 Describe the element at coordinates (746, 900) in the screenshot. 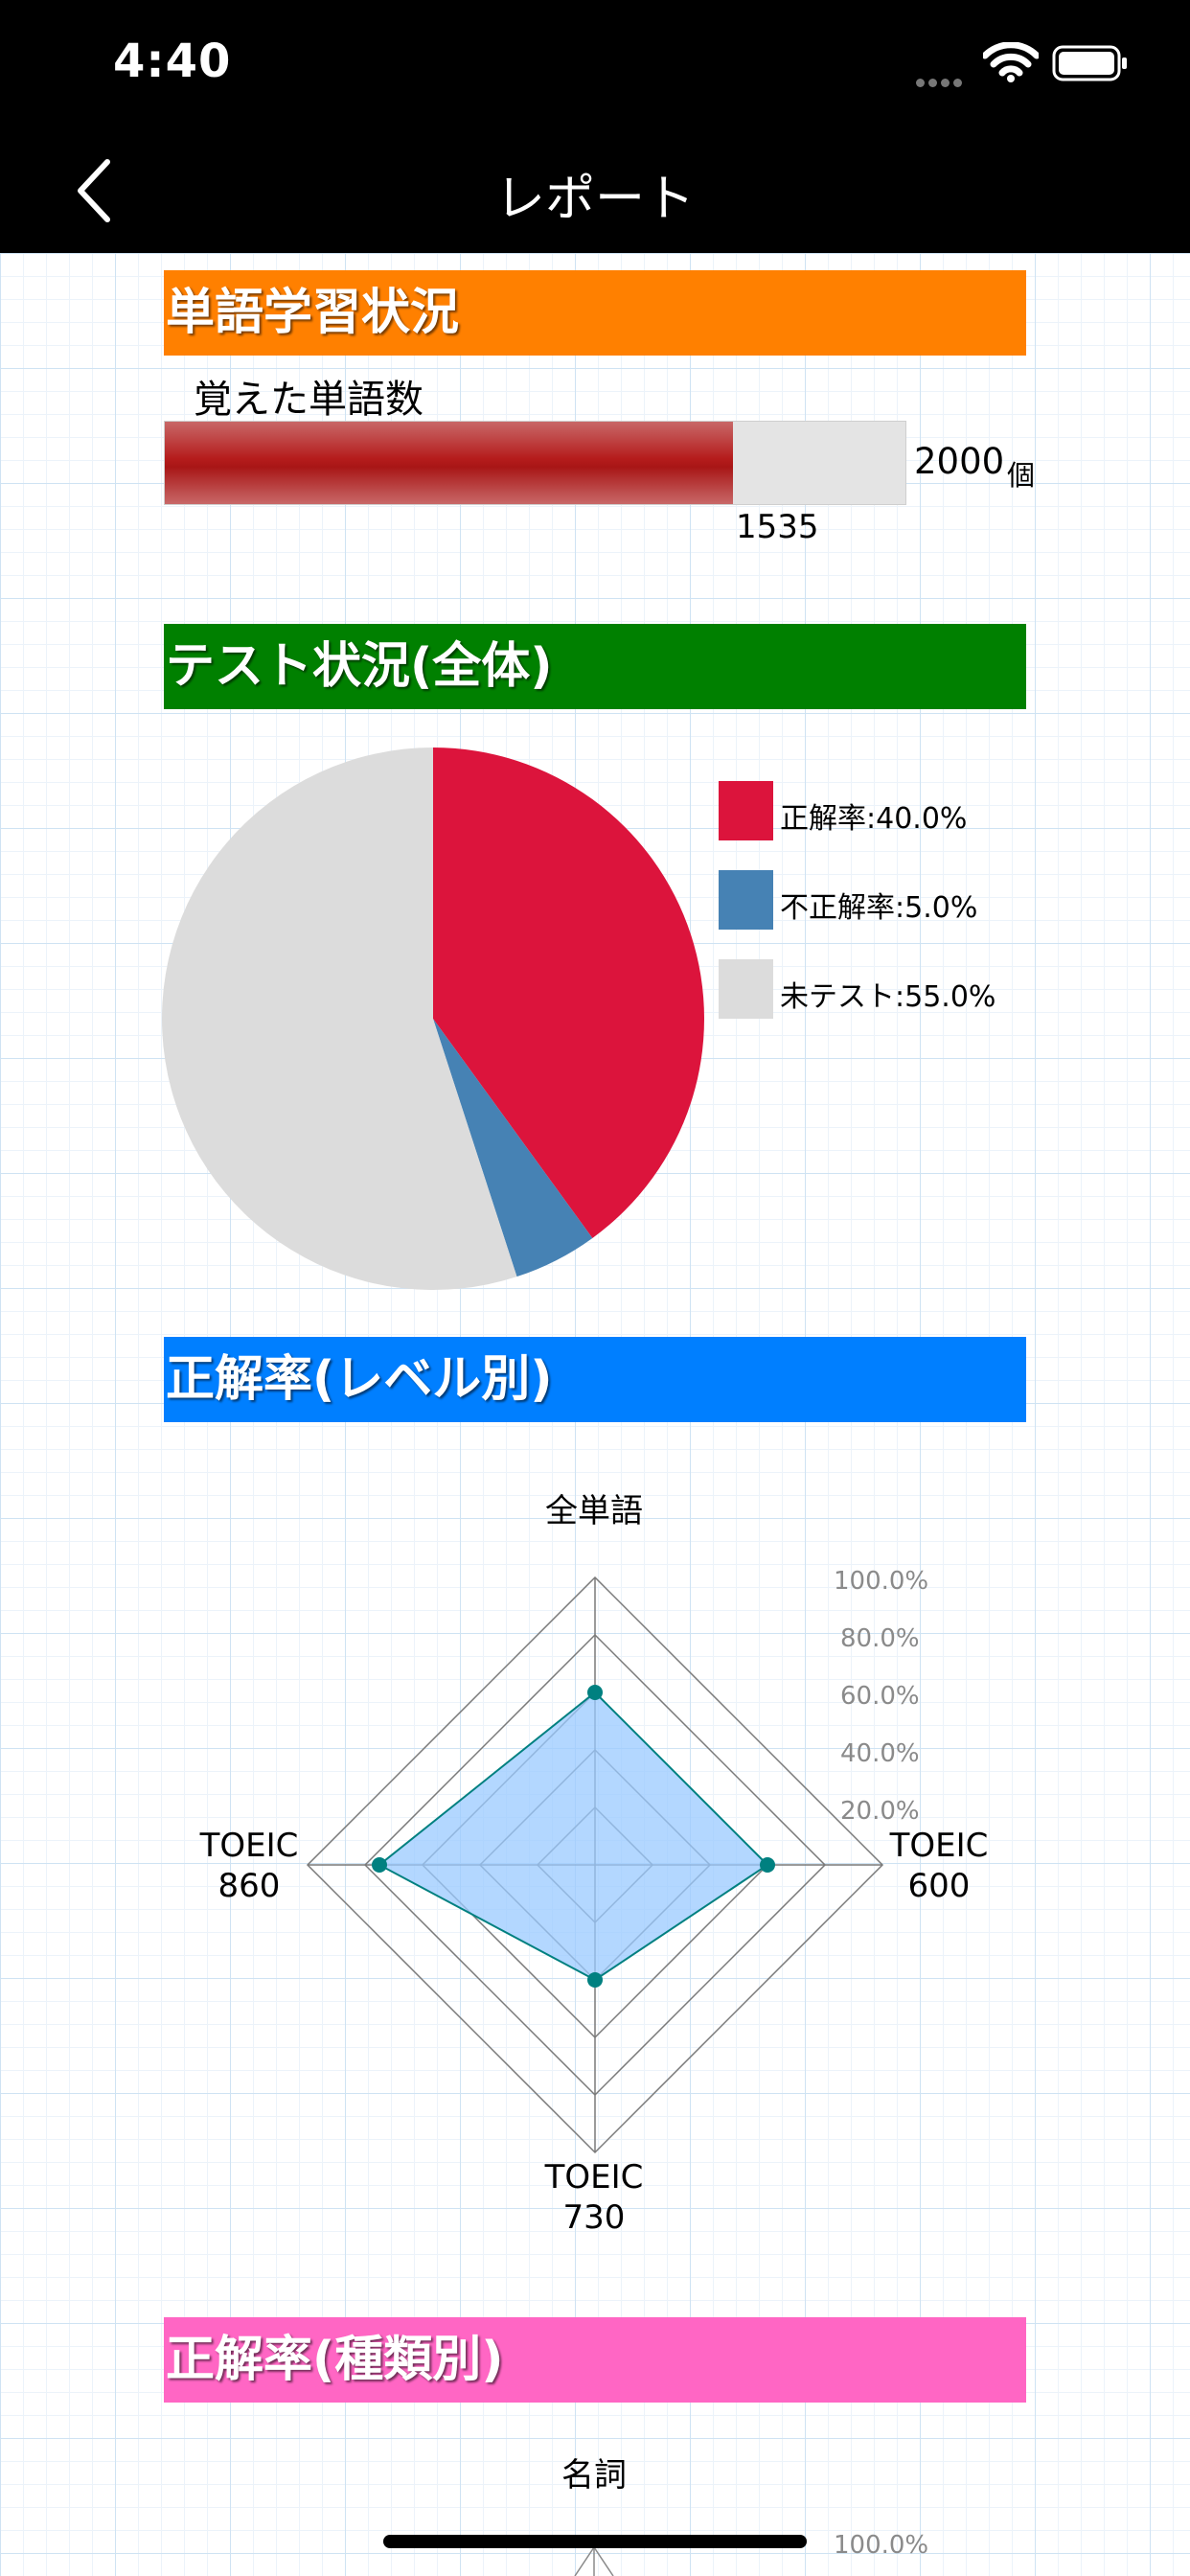

I see `legend-swatch-incorrect` at that location.